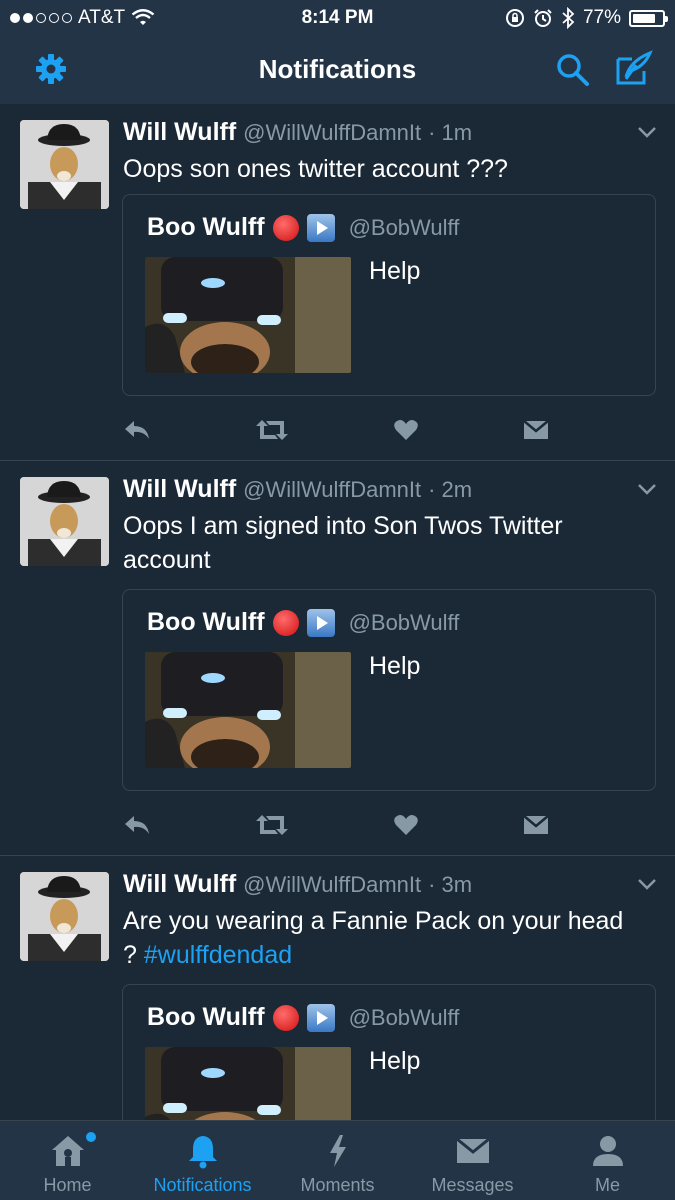 This screenshot has width=675, height=1200. Describe the element at coordinates (568, 18) in the screenshot. I see `bluetooth-icon` at that location.